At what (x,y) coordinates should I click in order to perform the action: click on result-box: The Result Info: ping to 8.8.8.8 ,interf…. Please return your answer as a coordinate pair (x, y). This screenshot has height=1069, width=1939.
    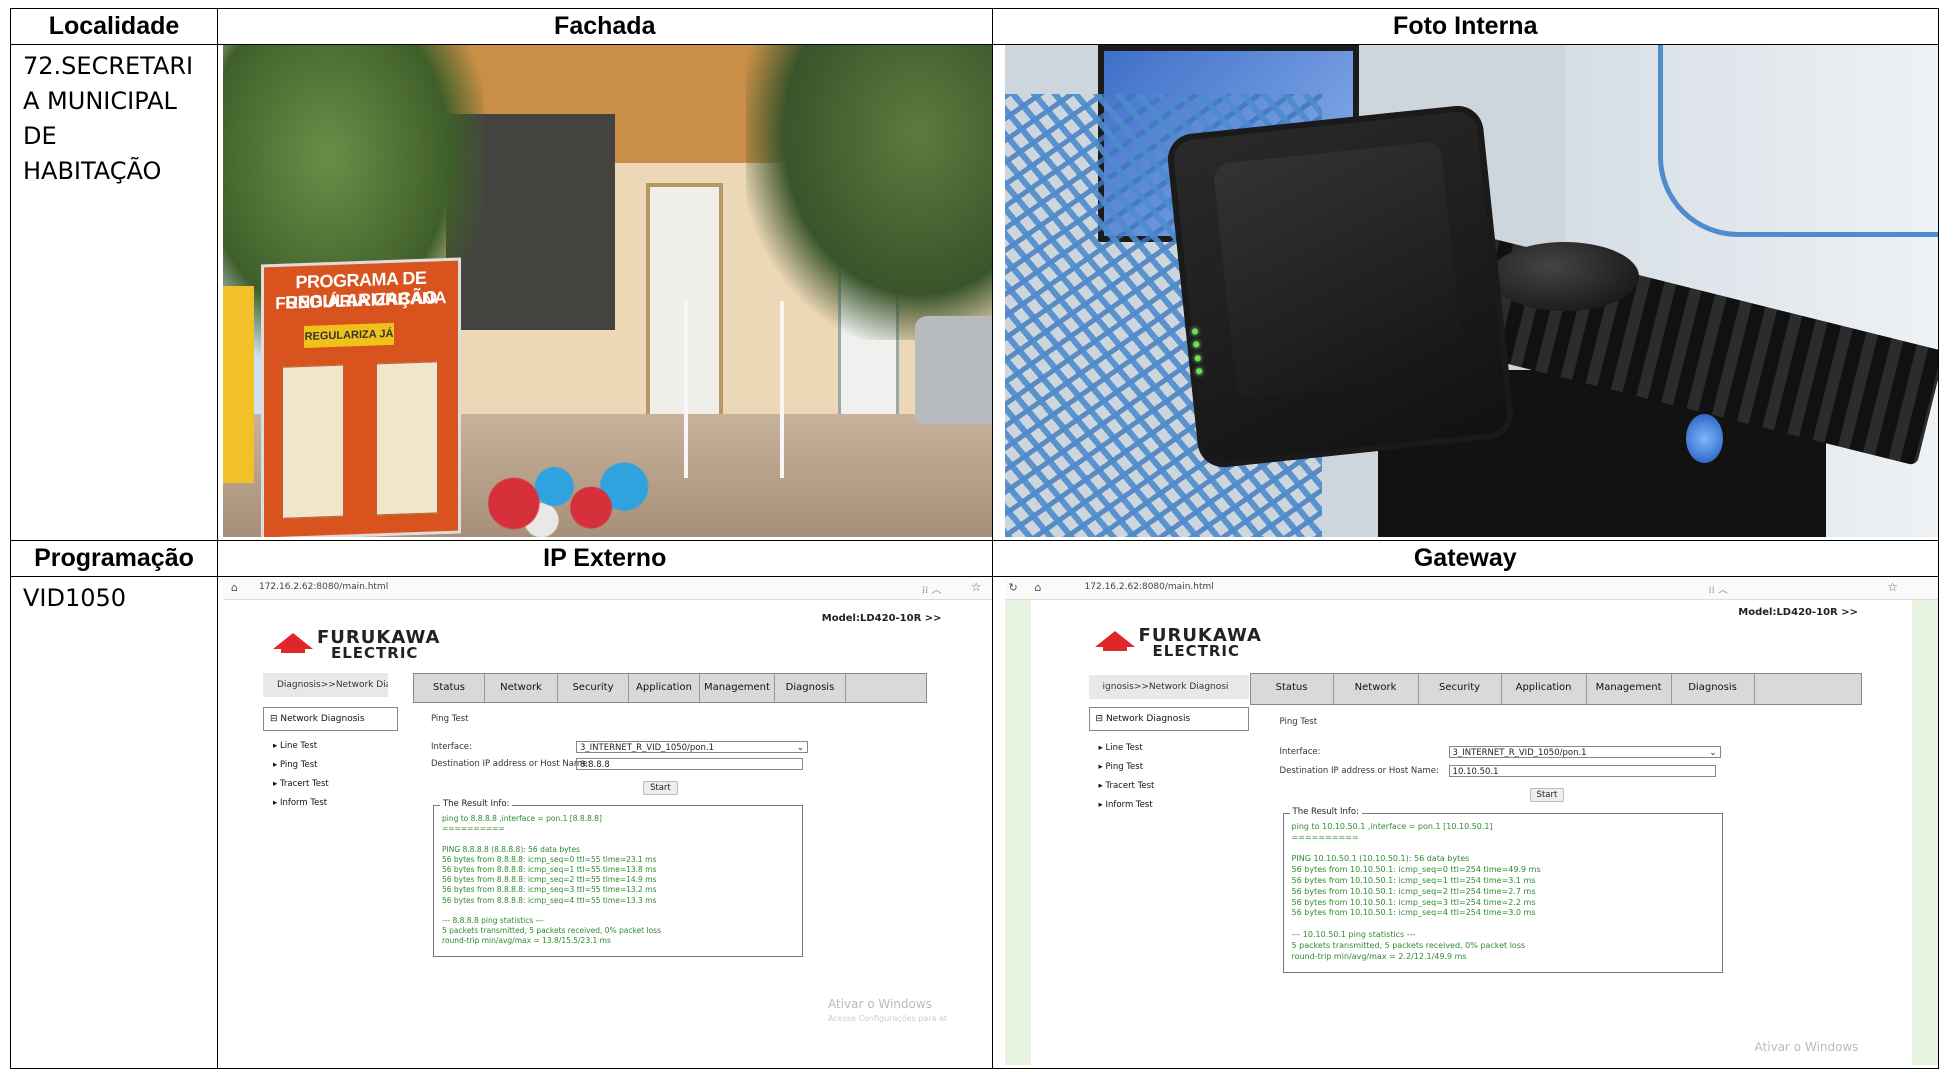
    Looking at the image, I should click on (617, 878).